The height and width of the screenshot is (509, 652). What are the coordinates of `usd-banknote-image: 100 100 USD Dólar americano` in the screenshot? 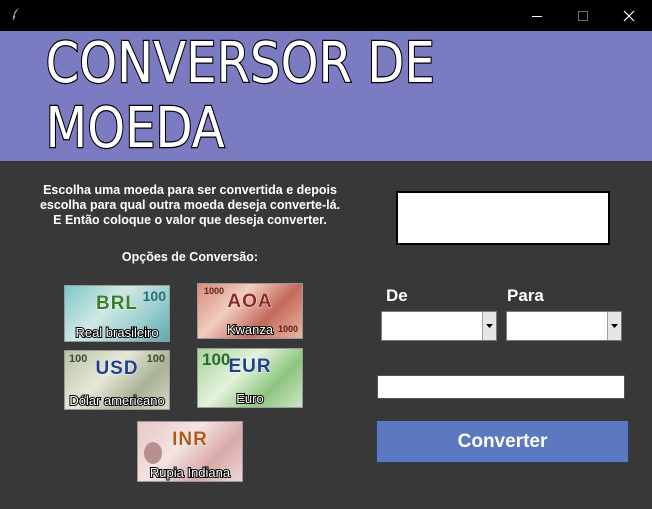 It's located at (117, 380).